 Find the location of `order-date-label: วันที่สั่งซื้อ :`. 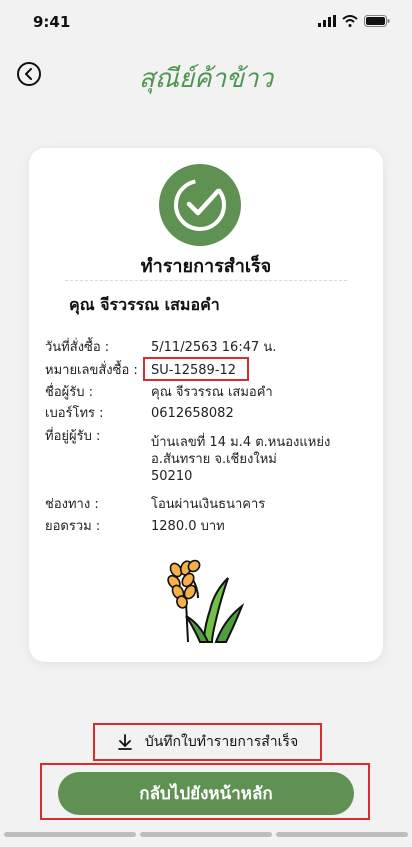

order-date-label: วันที่สั่งซื้อ : is located at coordinates (77, 347).